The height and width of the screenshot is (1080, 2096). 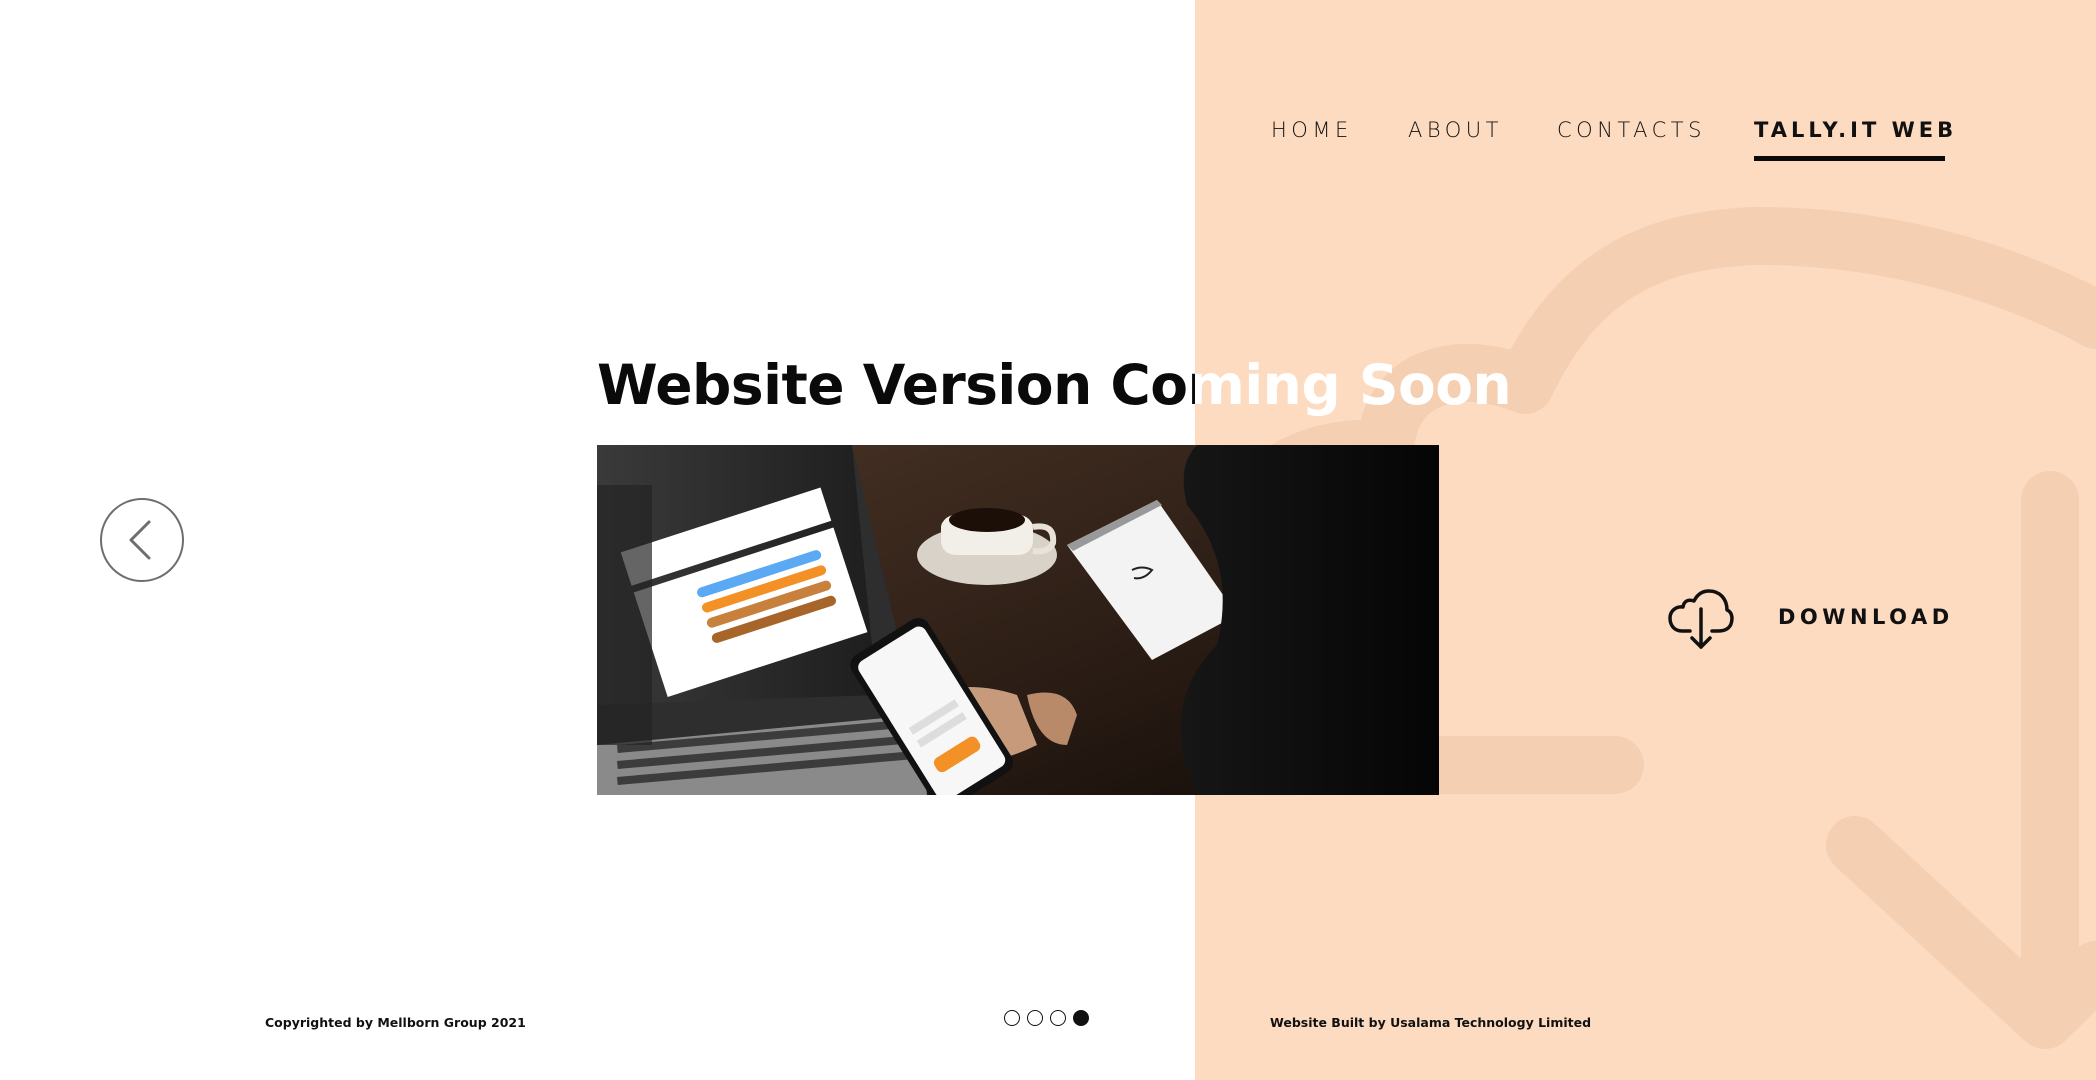 I want to click on nav-tally-it-web: TALLY.IT WEB, so click(x=1855, y=130).